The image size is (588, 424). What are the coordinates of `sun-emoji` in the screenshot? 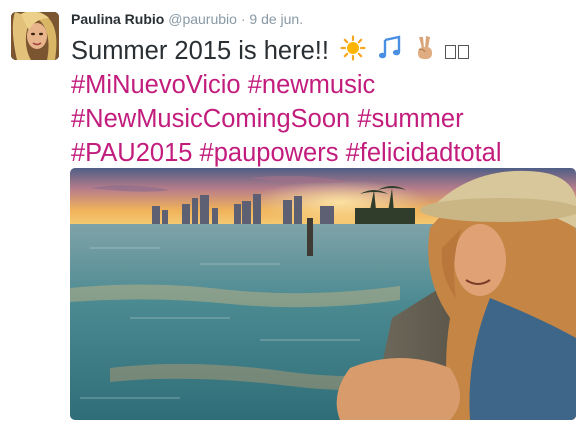 It's located at (353, 52).